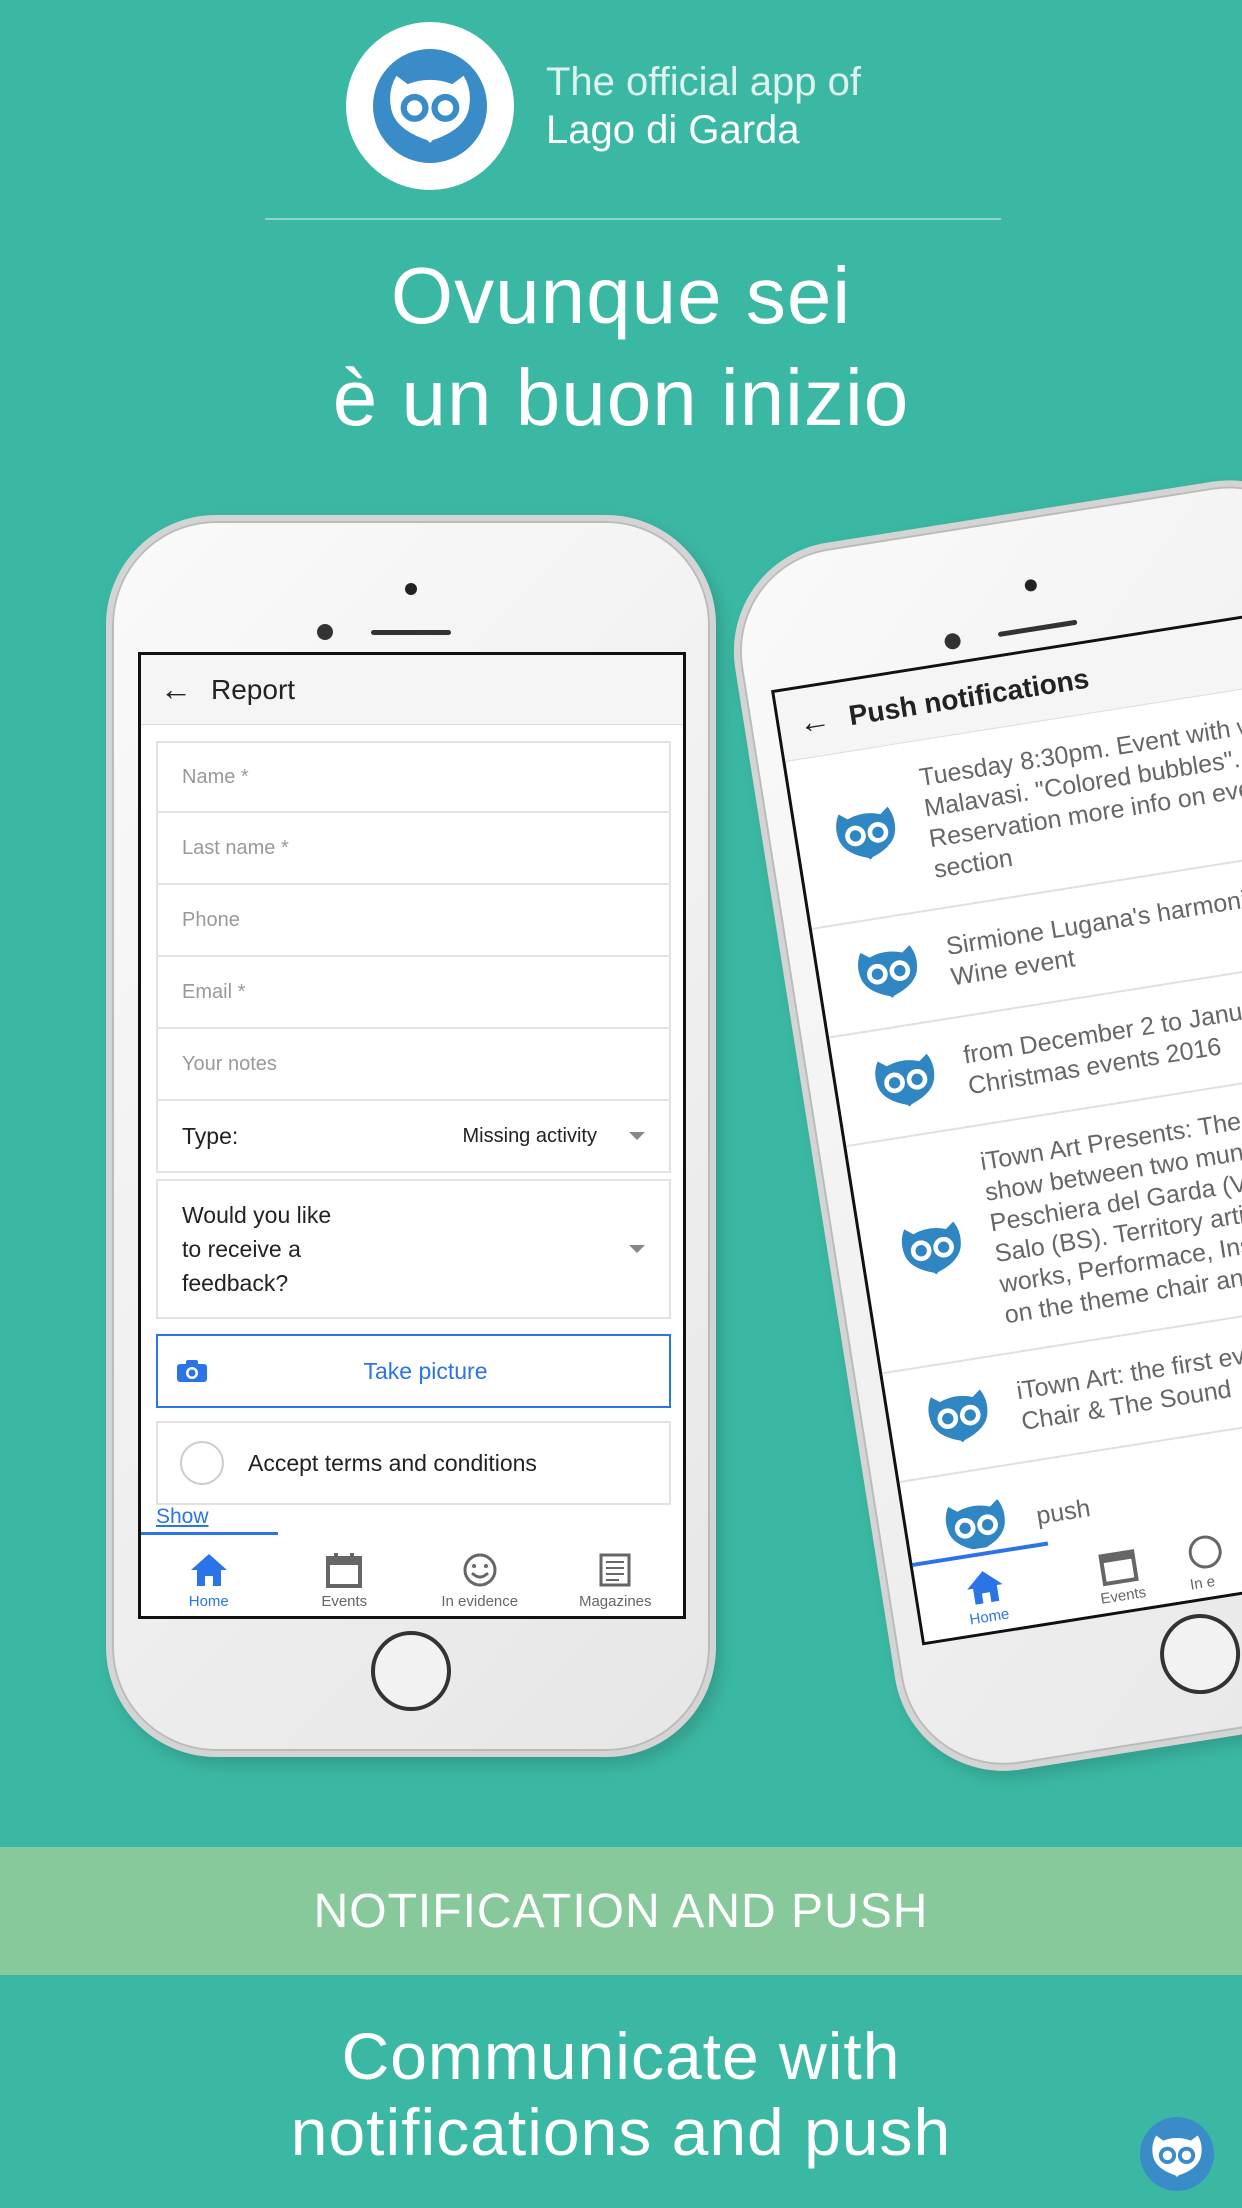  Describe the element at coordinates (529, 1135) in the screenshot. I see `type-value: Missing activity` at that location.